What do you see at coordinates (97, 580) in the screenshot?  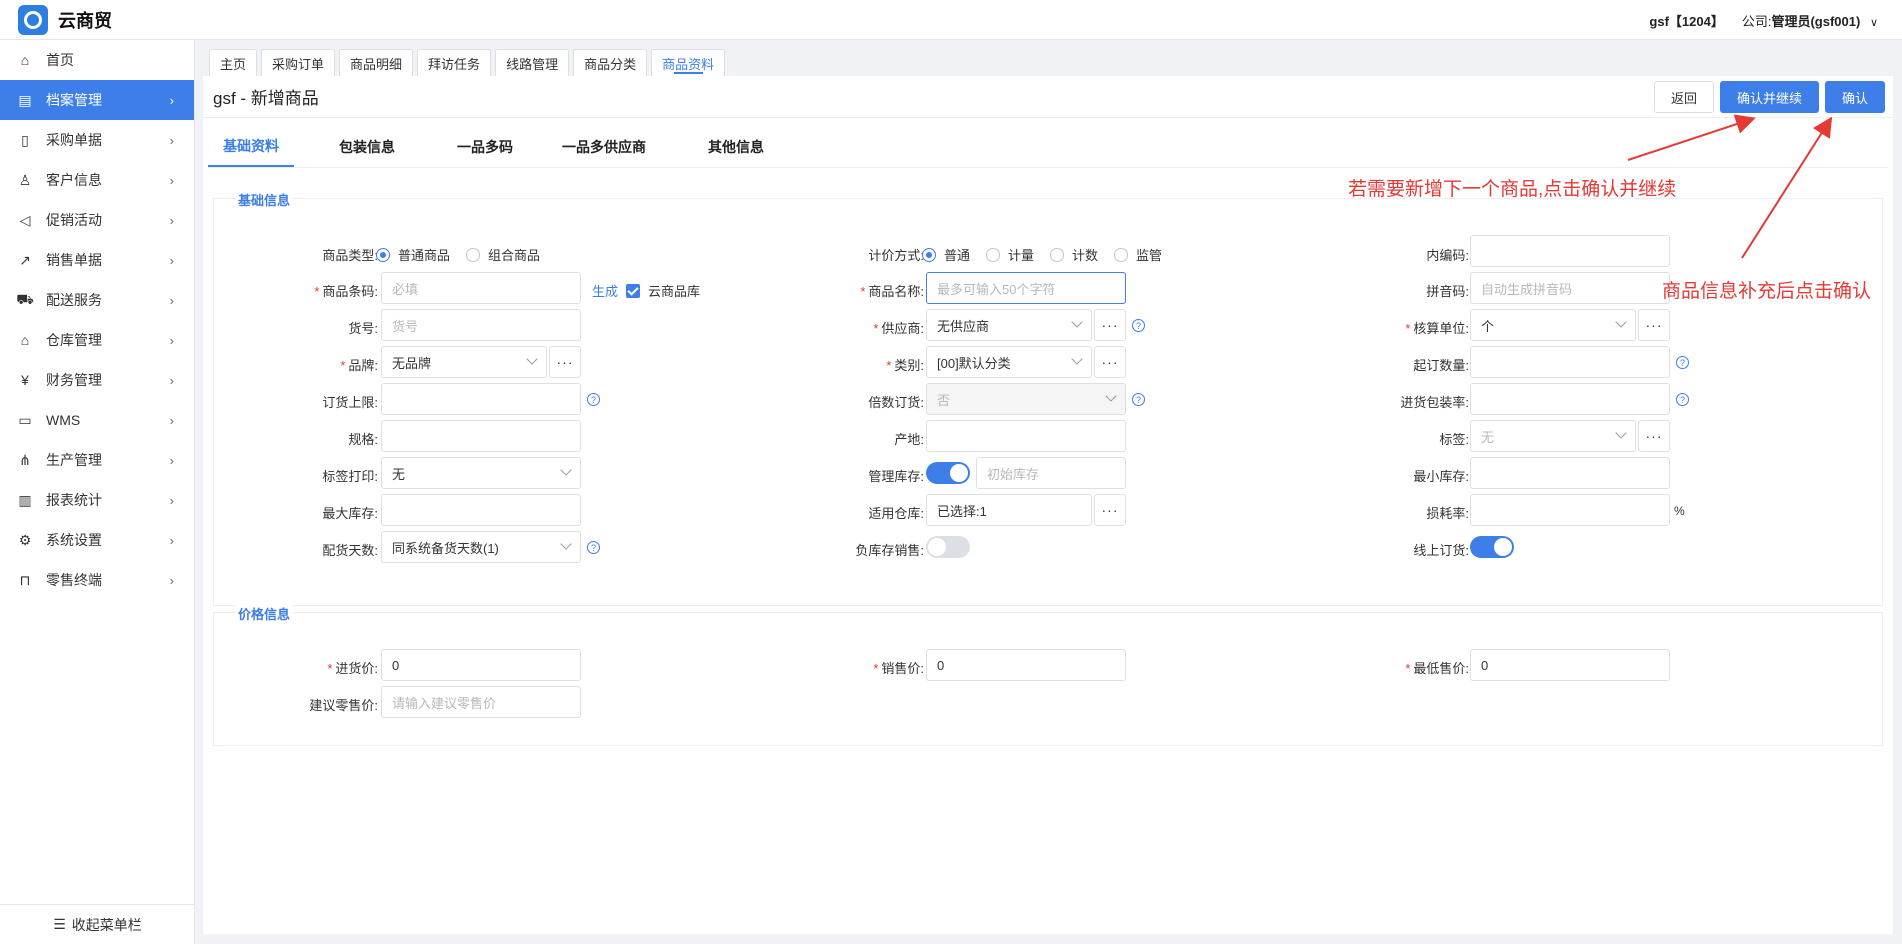 I see `sidebar-item-retail: ⊓ 零售终端 ›` at bounding box center [97, 580].